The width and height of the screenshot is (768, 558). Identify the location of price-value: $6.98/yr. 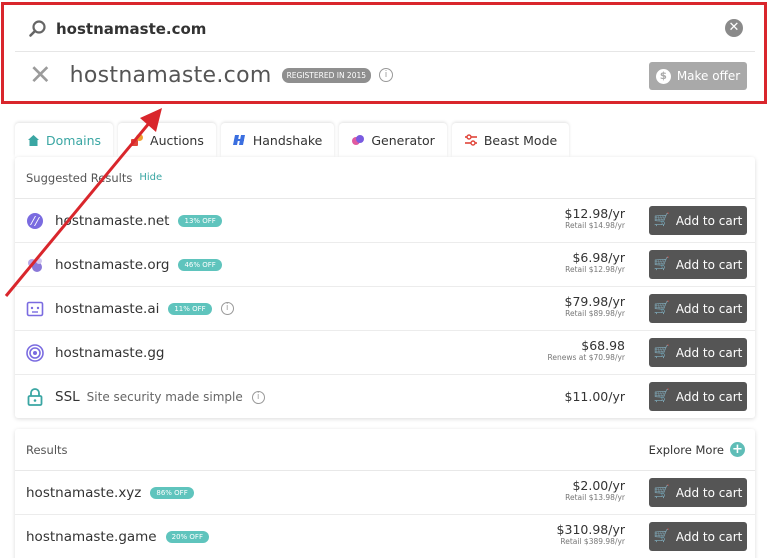
(598, 257).